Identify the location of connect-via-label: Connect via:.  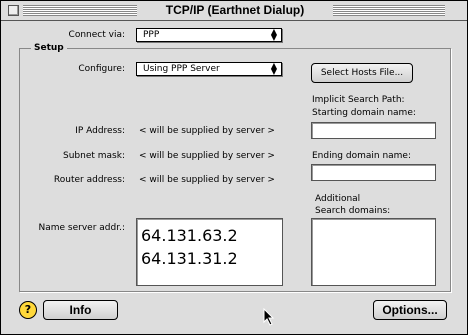
(96, 35).